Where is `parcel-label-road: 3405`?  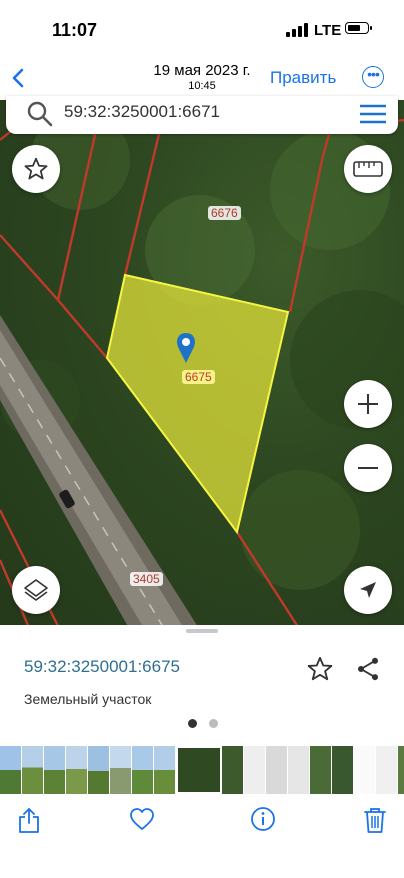 parcel-label-road: 3405 is located at coordinates (146, 579).